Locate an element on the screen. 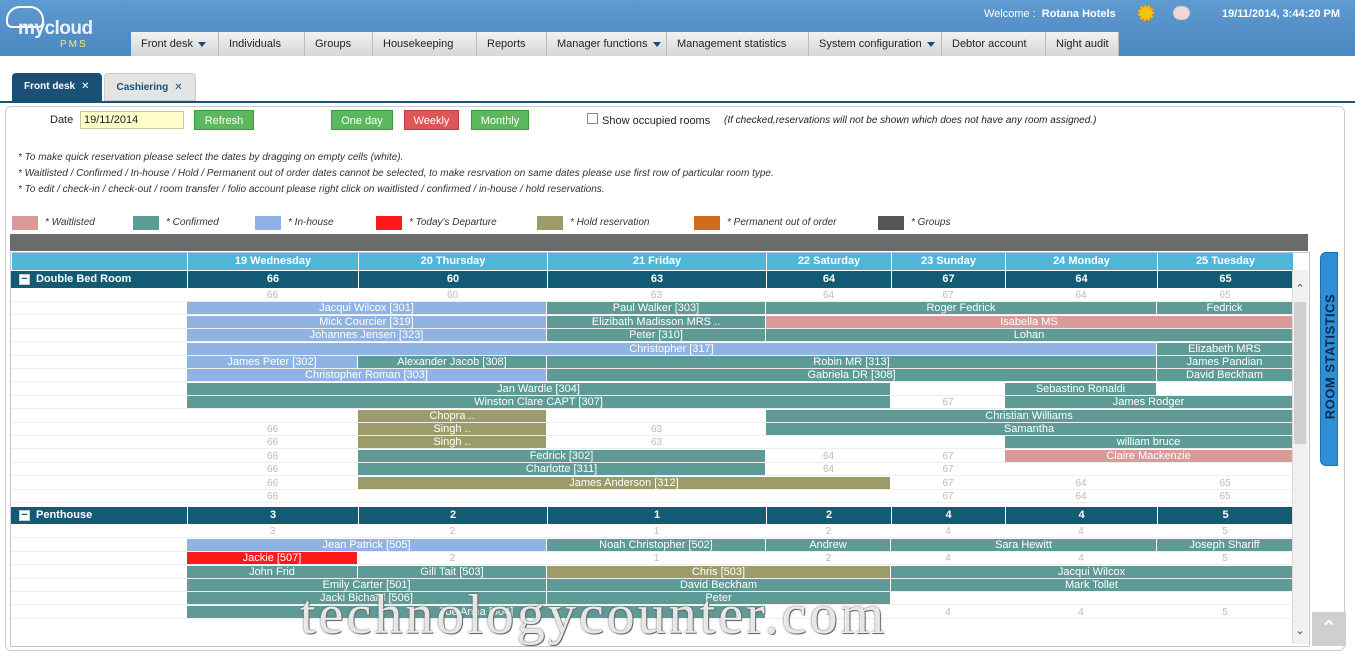 This screenshot has width=1355, height=651. legend-label: * Hold reservation is located at coordinates (610, 222).